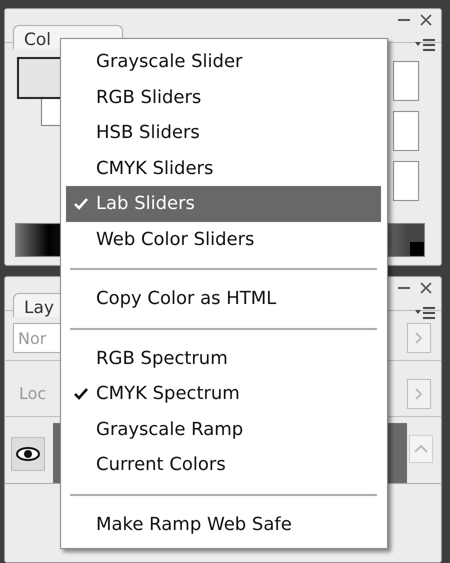  I want to click on end-swatch, so click(417, 249).